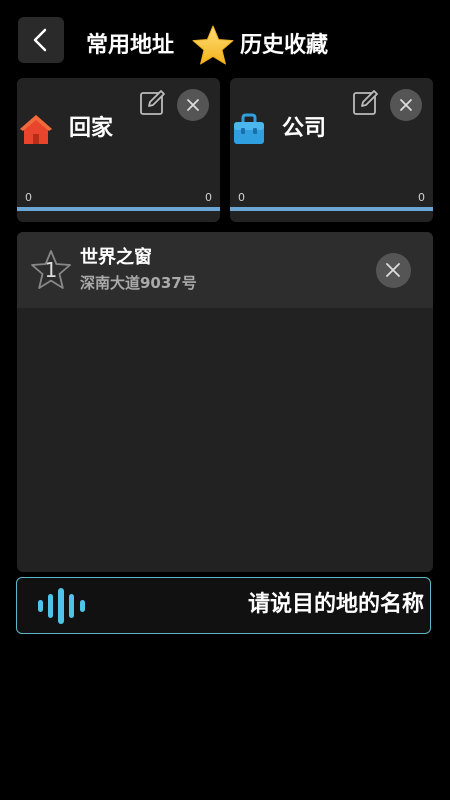  What do you see at coordinates (223, 605) in the screenshot?
I see `voice-input-bar: 请说目的地的名称` at bounding box center [223, 605].